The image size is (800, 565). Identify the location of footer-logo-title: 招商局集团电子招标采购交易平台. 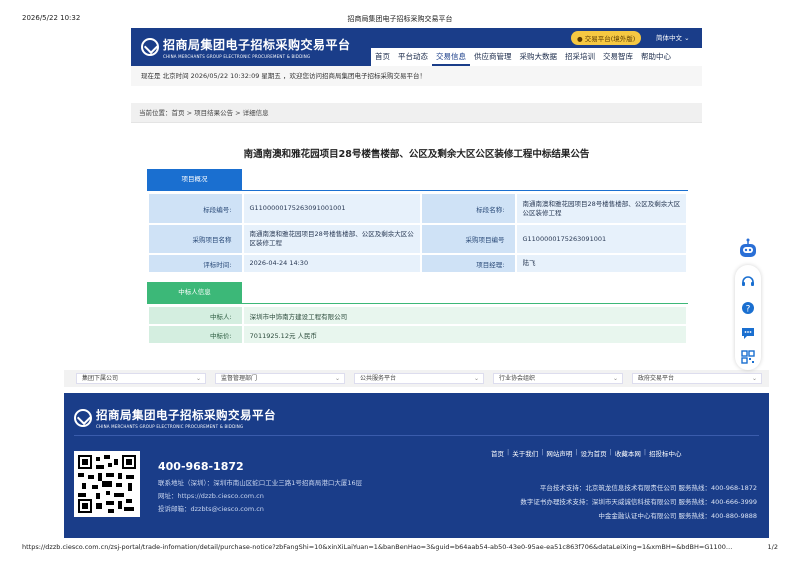
(186, 415).